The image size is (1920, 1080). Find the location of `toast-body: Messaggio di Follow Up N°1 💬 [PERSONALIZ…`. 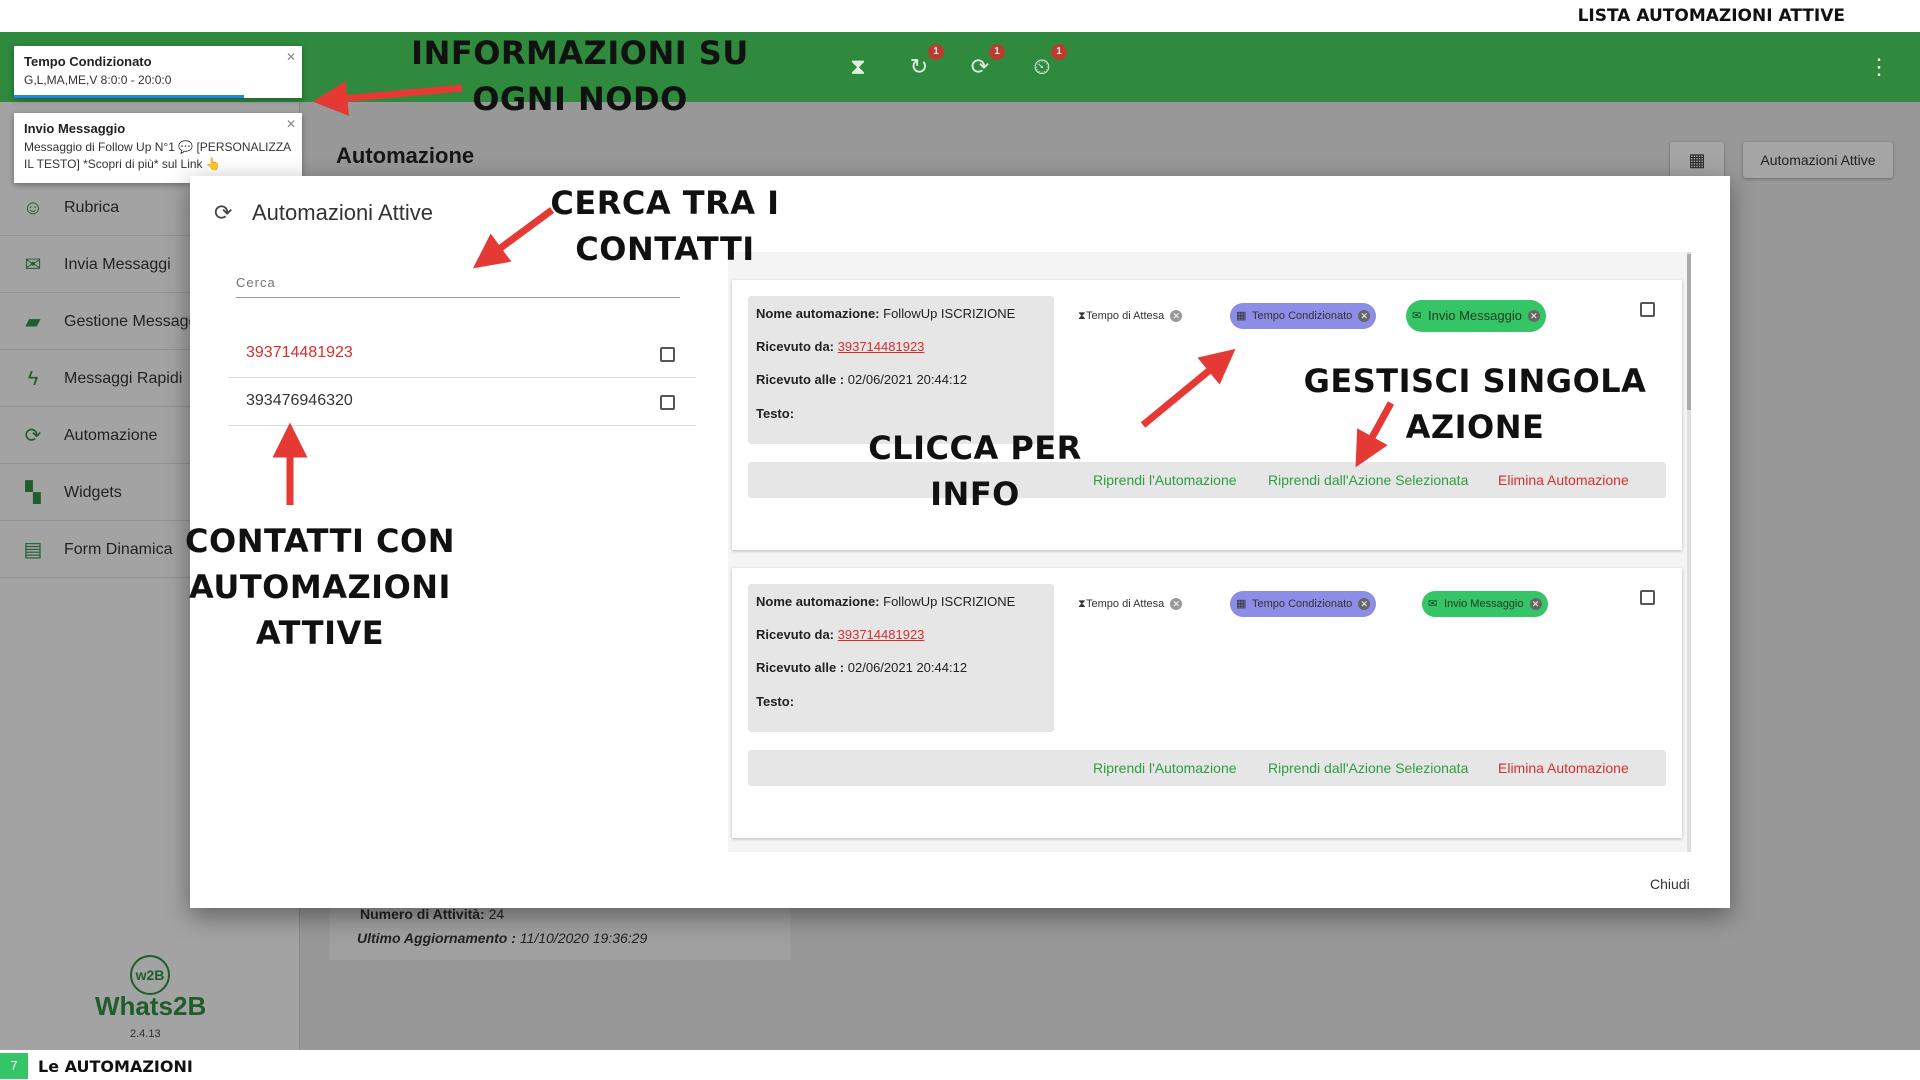

toast-body: Messaggio di Follow Up N°1 💬 [PERSONALIZ… is located at coordinates (157, 155).